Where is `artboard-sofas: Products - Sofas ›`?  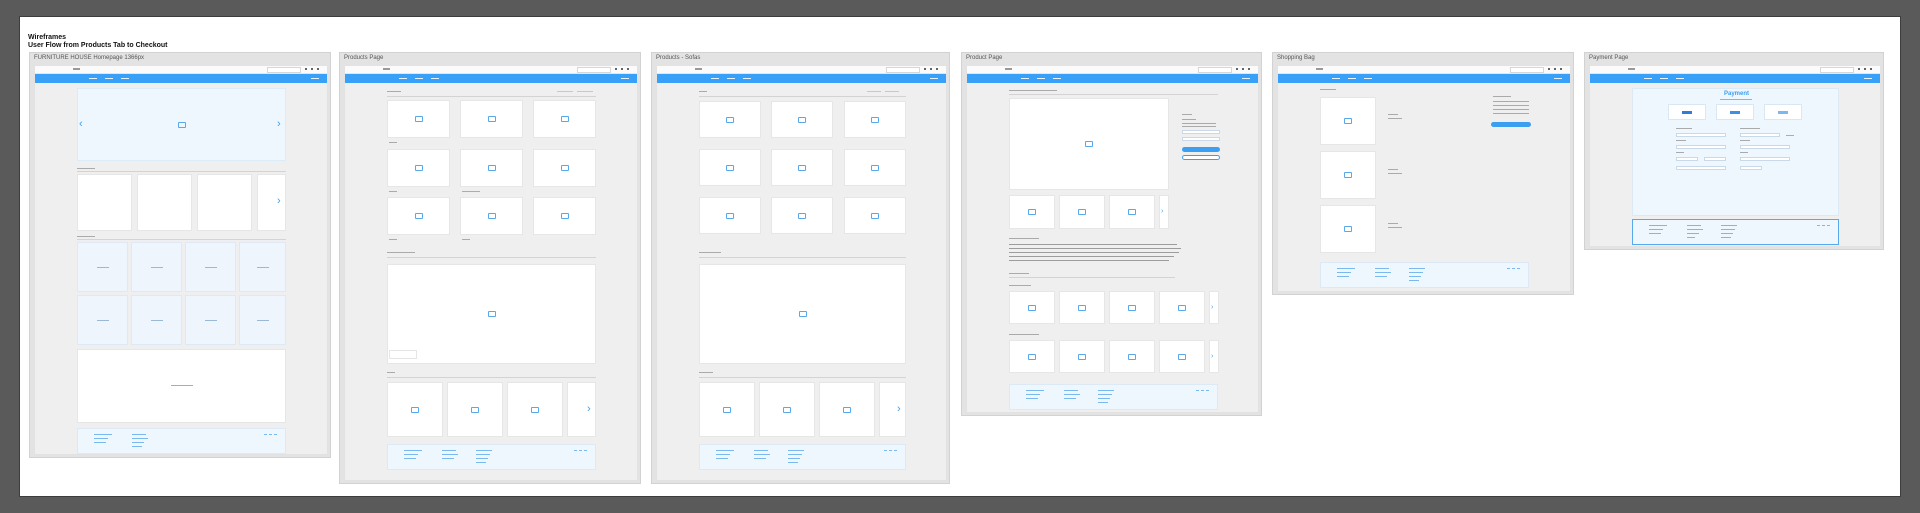
artboard-sofas: Products - Sofas › is located at coordinates (800, 268).